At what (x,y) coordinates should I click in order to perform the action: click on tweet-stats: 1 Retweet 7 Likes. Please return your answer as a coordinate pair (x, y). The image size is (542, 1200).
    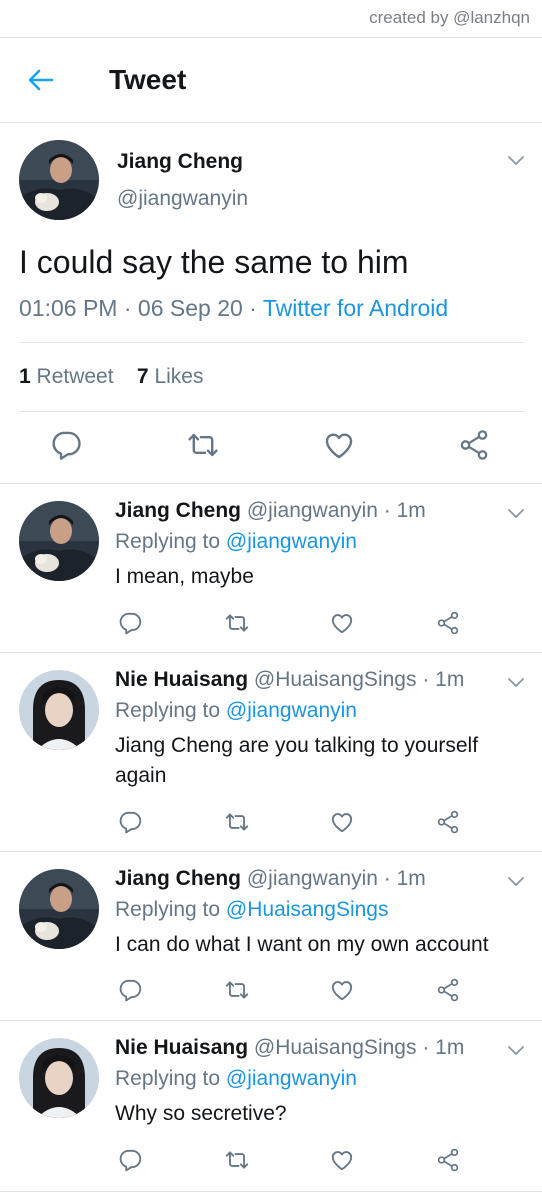
    Looking at the image, I should click on (111, 377).